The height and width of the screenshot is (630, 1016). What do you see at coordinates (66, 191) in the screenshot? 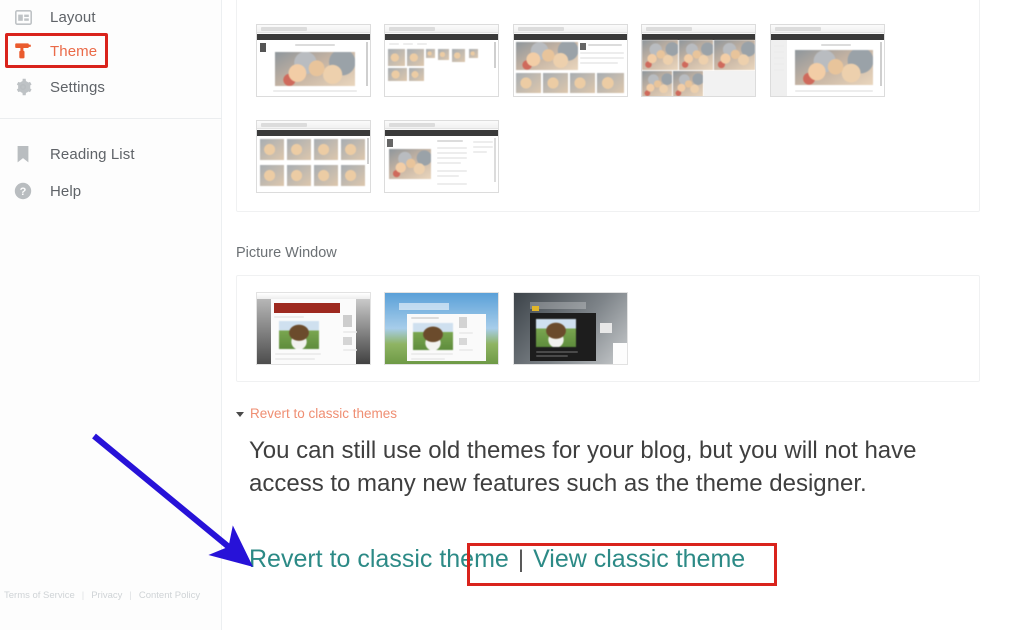
I see `sidebar-item-label: Help` at bounding box center [66, 191].